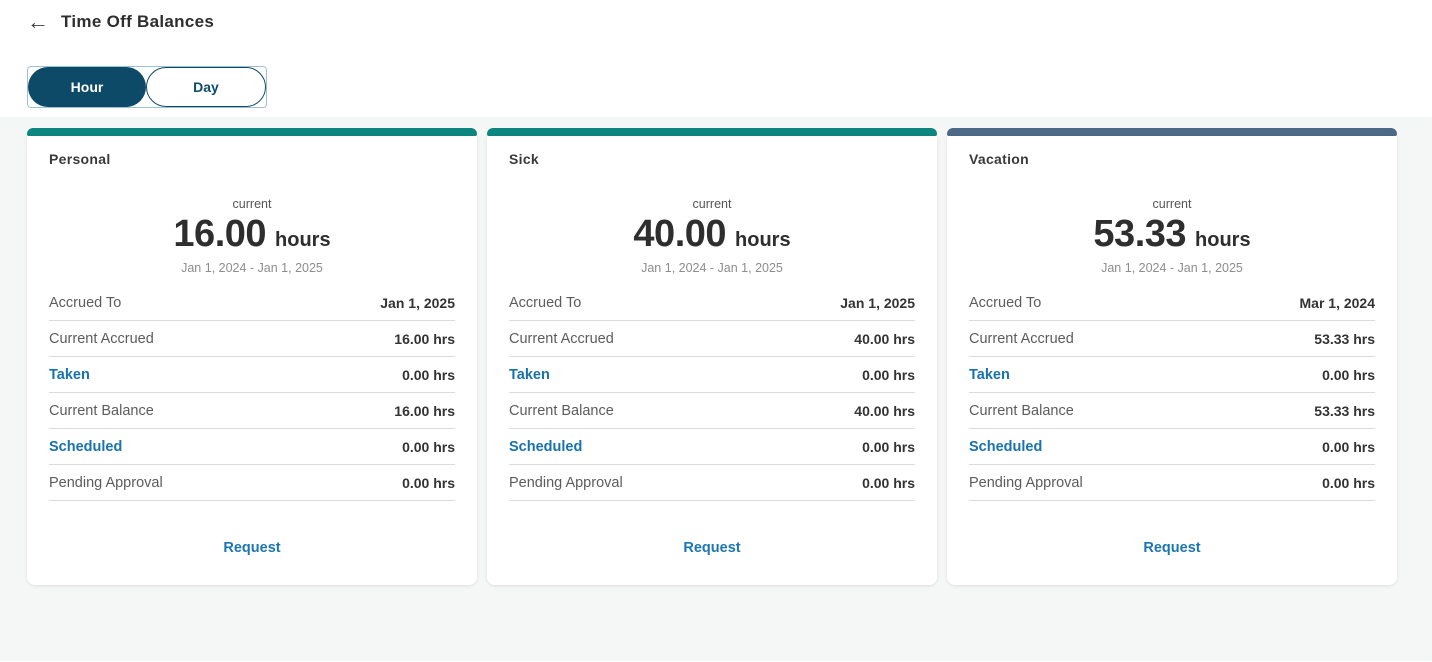 The width and height of the screenshot is (1432, 662). I want to click on card-title: Personal, so click(80, 159).